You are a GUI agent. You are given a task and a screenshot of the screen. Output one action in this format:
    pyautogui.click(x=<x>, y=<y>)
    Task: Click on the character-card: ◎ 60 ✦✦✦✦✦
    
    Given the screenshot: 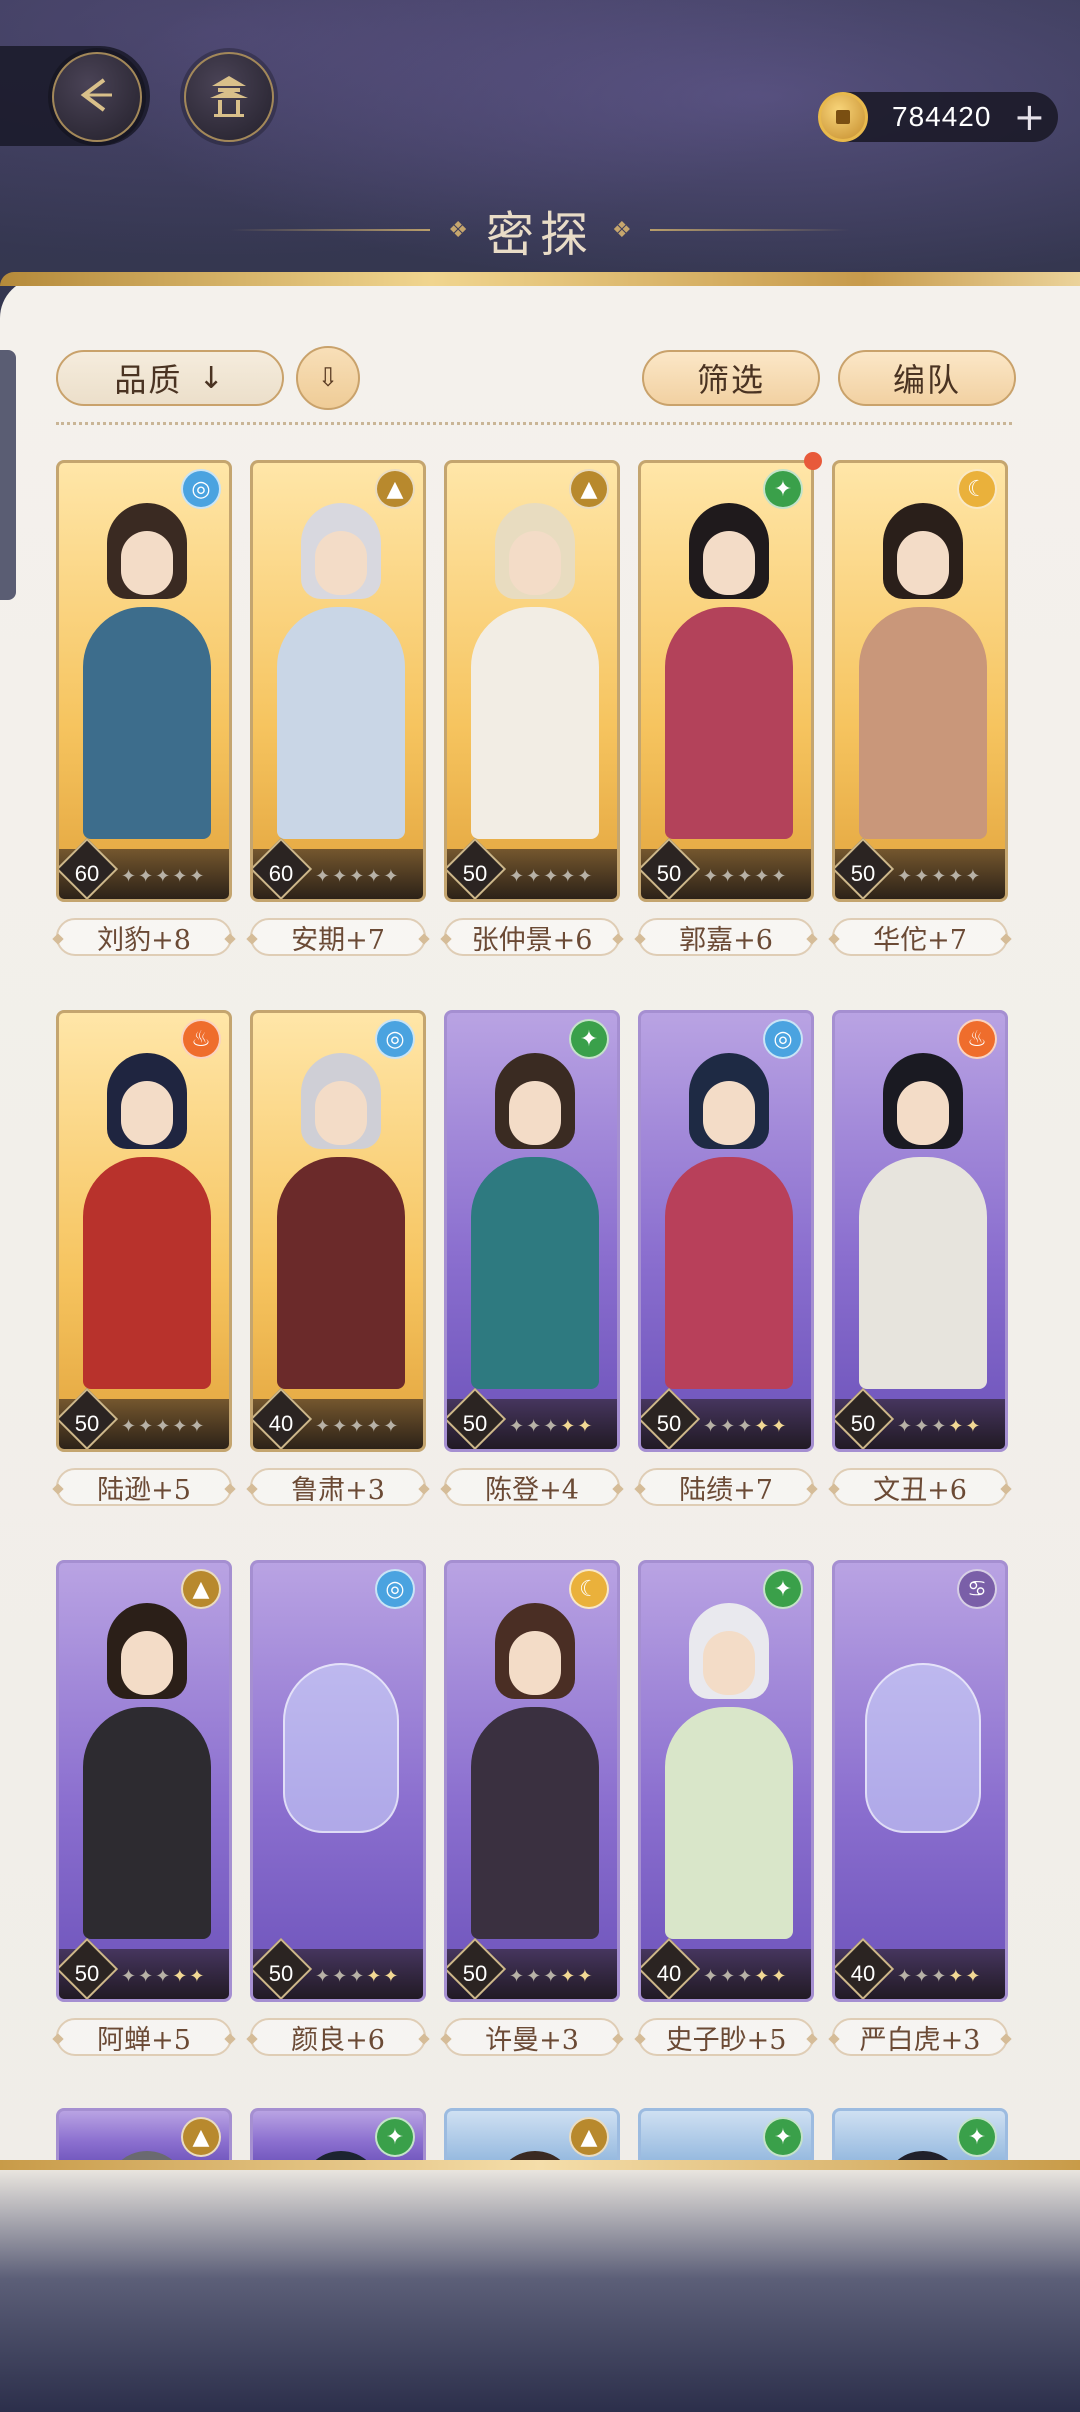 What is the action you would take?
    pyautogui.click(x=144, y=681)
    